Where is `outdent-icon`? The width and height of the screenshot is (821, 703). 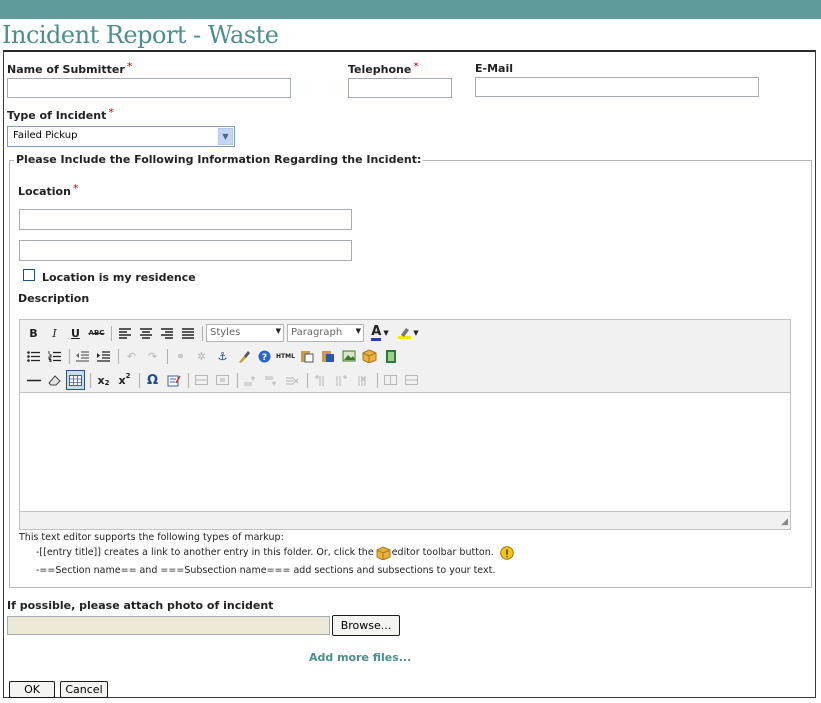
outdent-icon is located at coordinates (82, 356).